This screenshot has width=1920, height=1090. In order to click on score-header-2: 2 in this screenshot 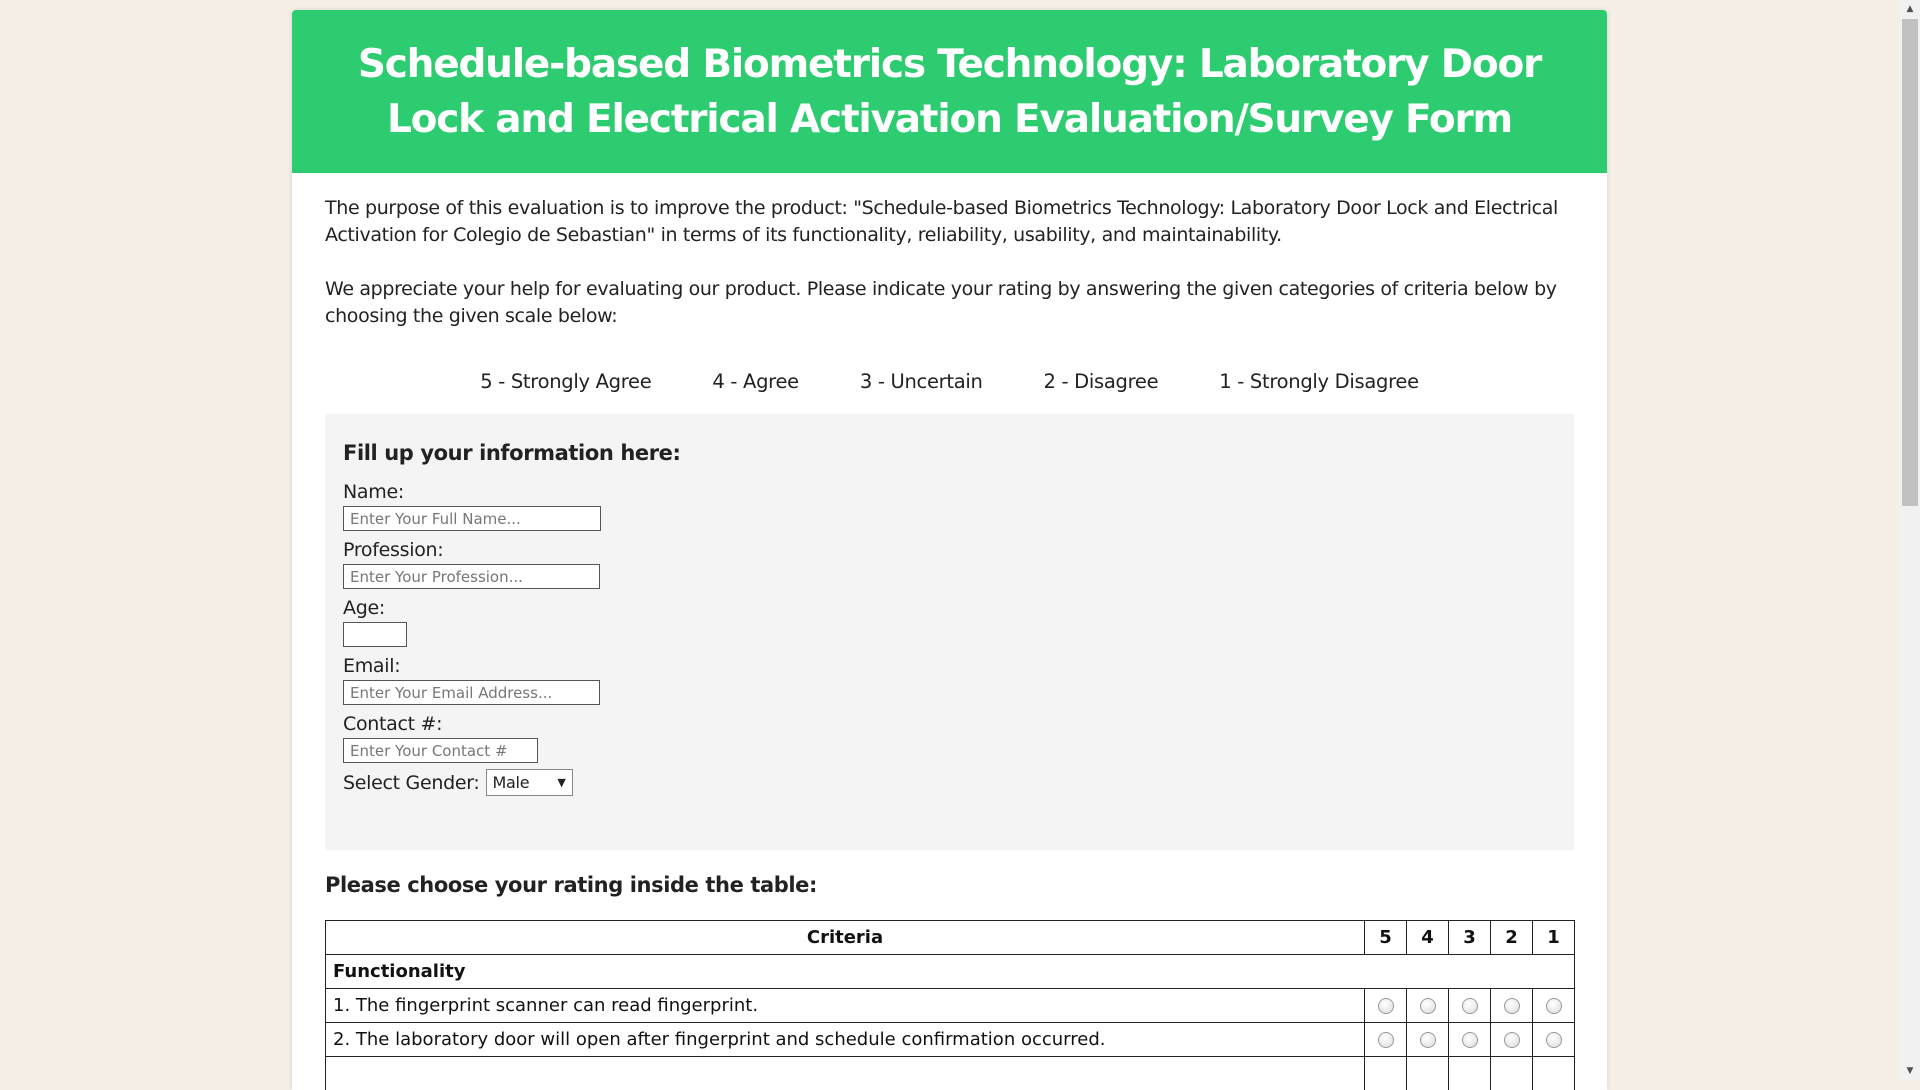, I will do `click(1512, 938)`.